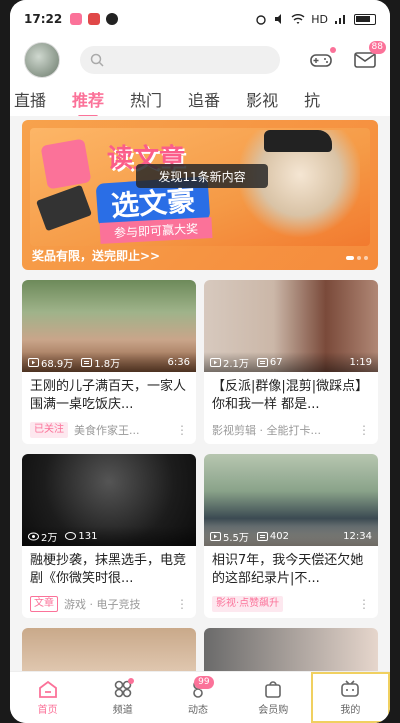 The image size is (400, 723). What do you see at coordinates (273, 689) in the screenshot?
I see `shop-icon` at bounding box center [273, 689].